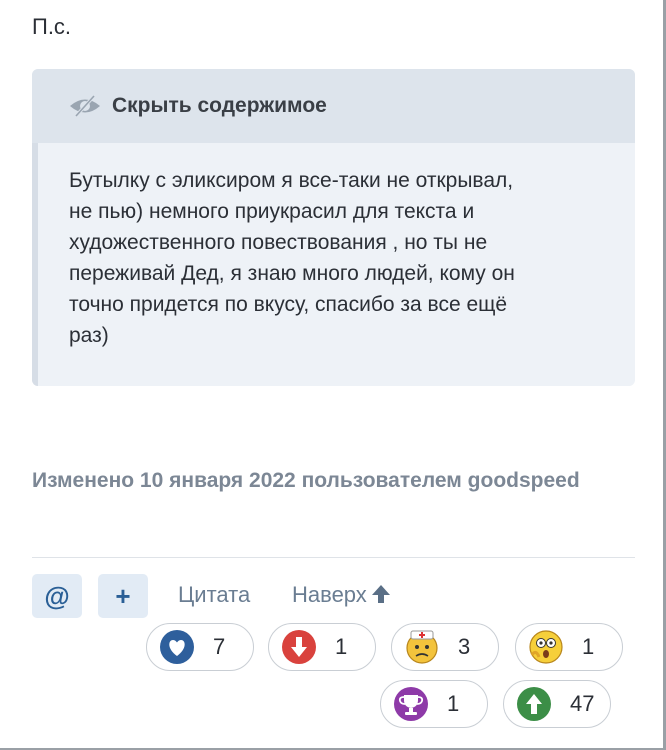  Describe the element at coordinates (534, 704) in the screenshot. I see `arrow-up-circle-icon` at that location.